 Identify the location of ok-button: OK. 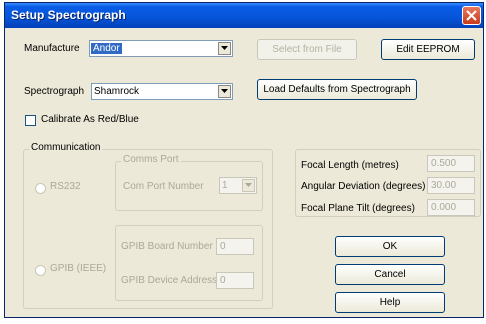
(390, 246).